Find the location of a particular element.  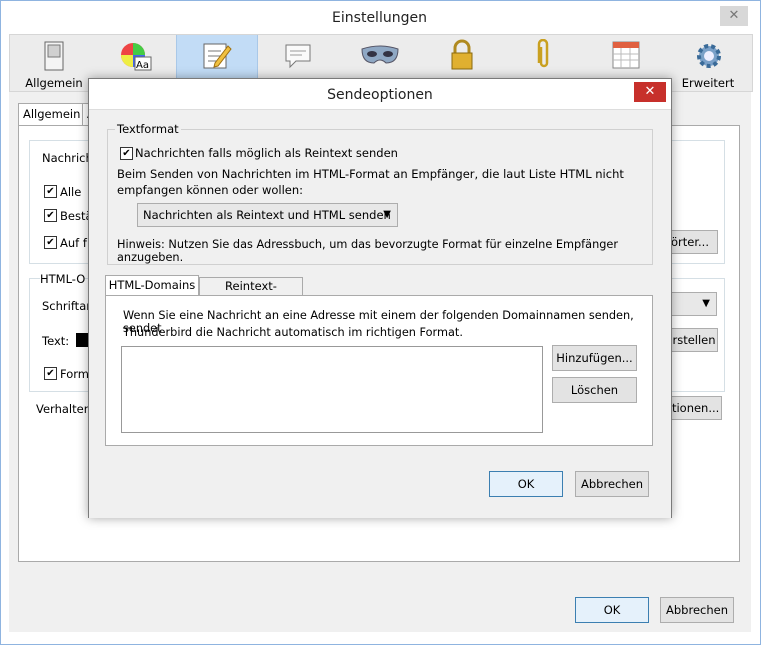

html-options-heading: HTML-O is located at coordinates (63, 279).